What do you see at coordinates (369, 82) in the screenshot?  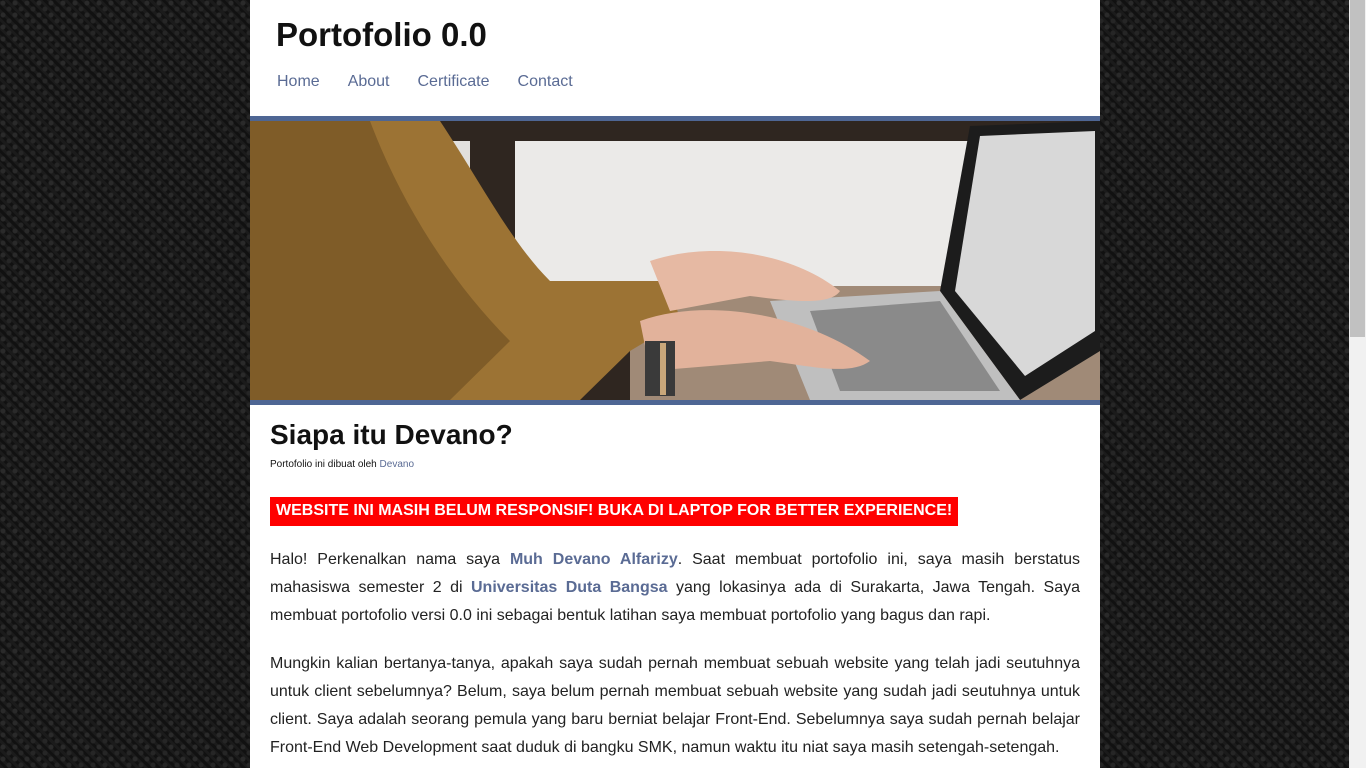 I see `nav-link-about: About` at bounding box center [369, 82].